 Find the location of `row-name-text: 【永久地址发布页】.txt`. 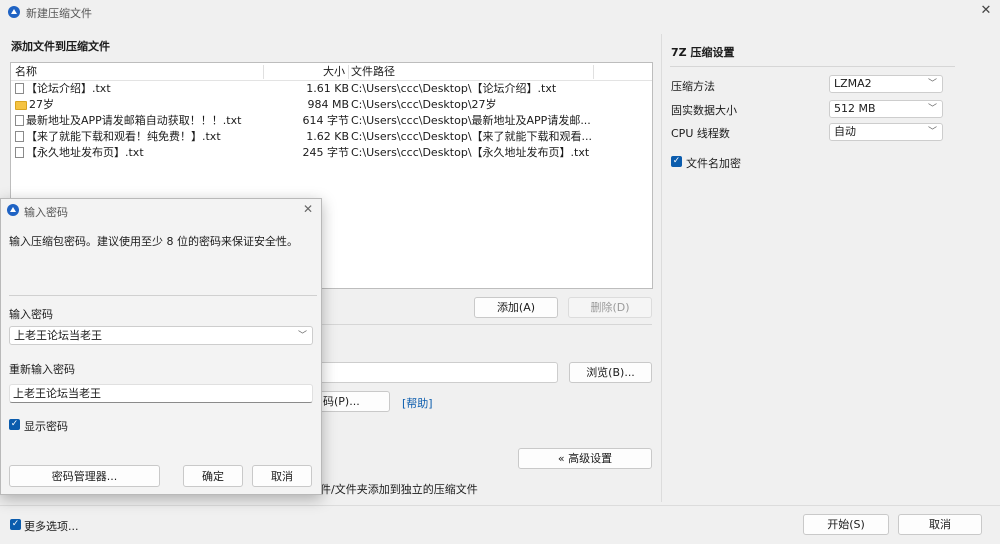

row-name-text: 【永久地址发布页】.txt is located at coordinates (85, 152).